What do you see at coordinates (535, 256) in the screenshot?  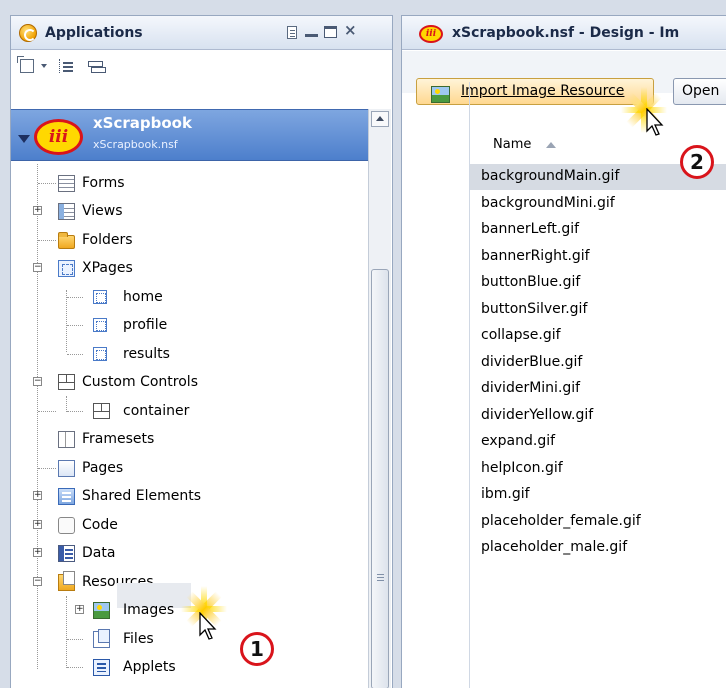 I see `list-item: bannerRight.gif` at bounding box center [535, 256].